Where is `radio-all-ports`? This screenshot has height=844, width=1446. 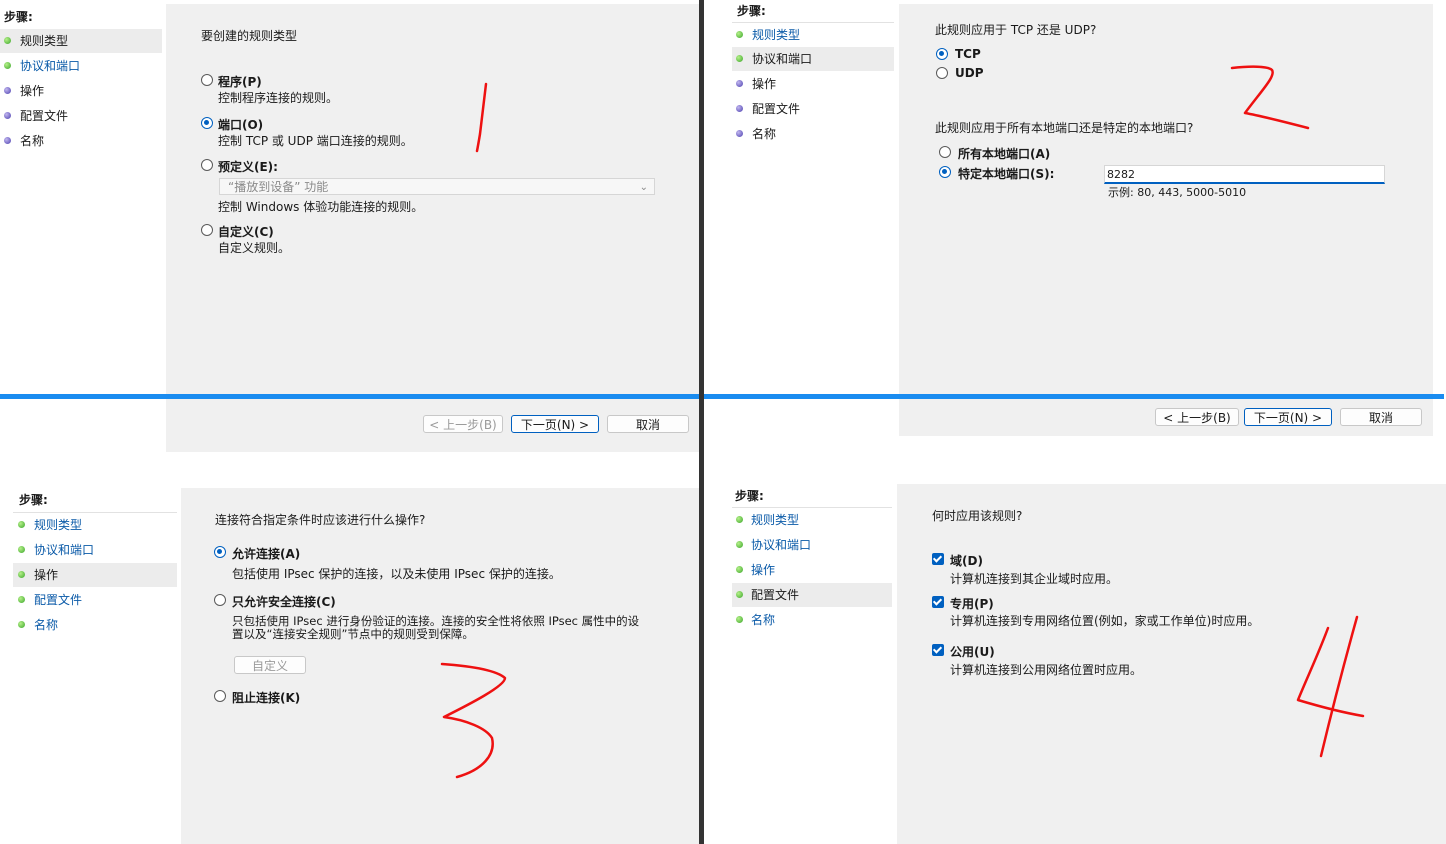
radio-all-ports is located at coordinates (945, 152).